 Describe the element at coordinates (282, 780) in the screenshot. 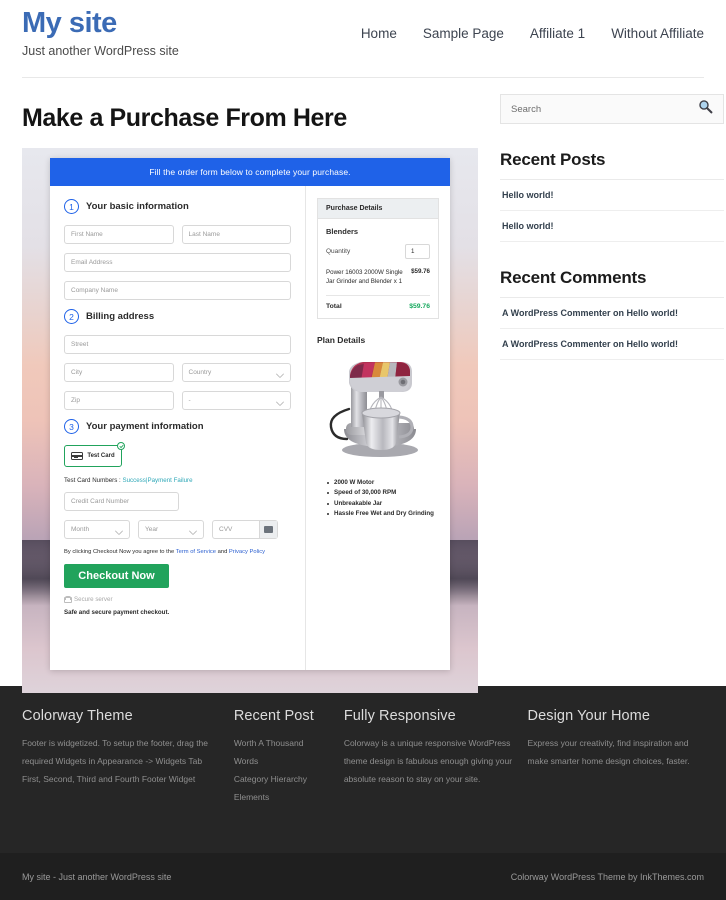

I see `footer-recent-post-item: Category Hierarchy` at that location.